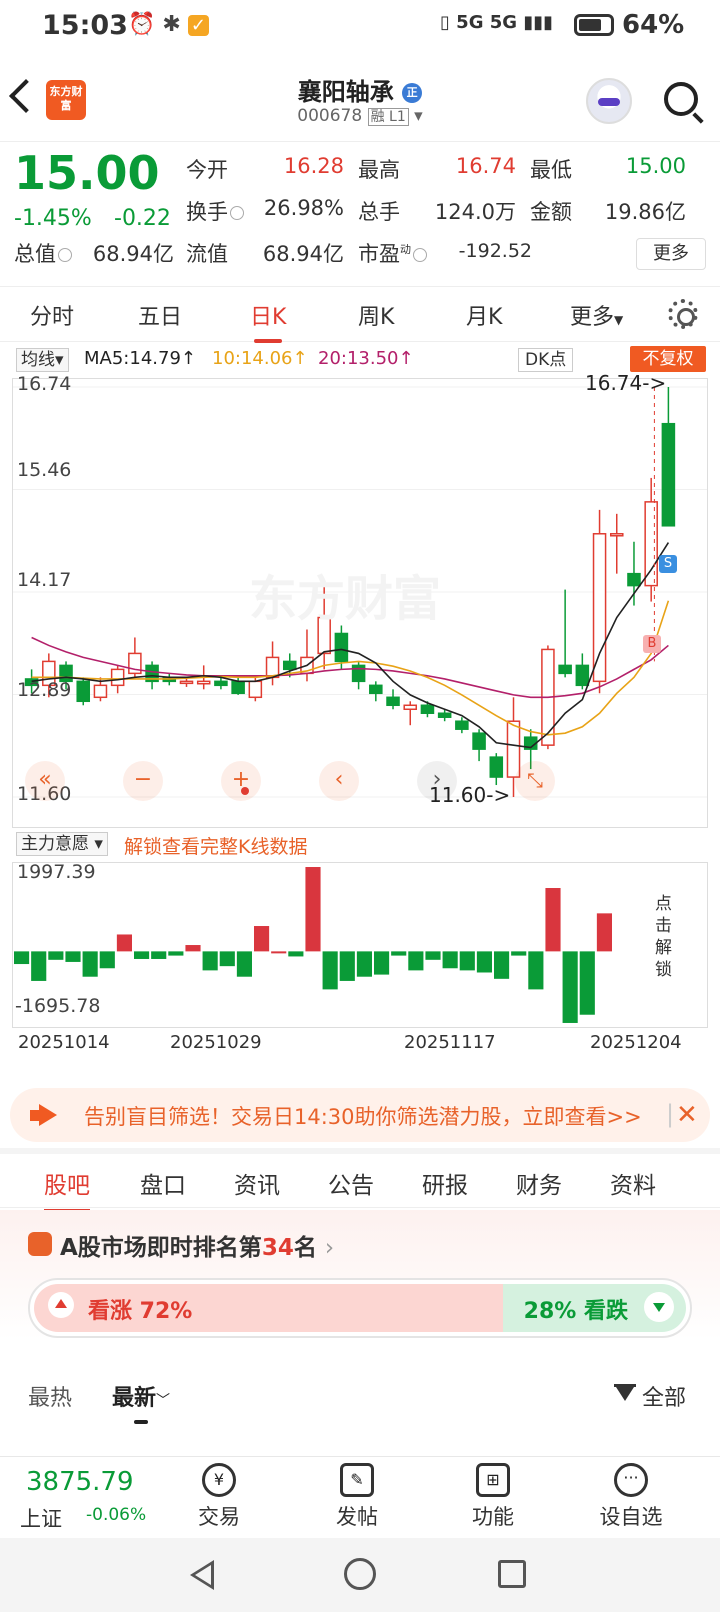 The height and width of the screenshot is (1612, 720). Describe the element at coordinates (512, 1574) in the screenshot. I see `system-recents-icon` at that location.